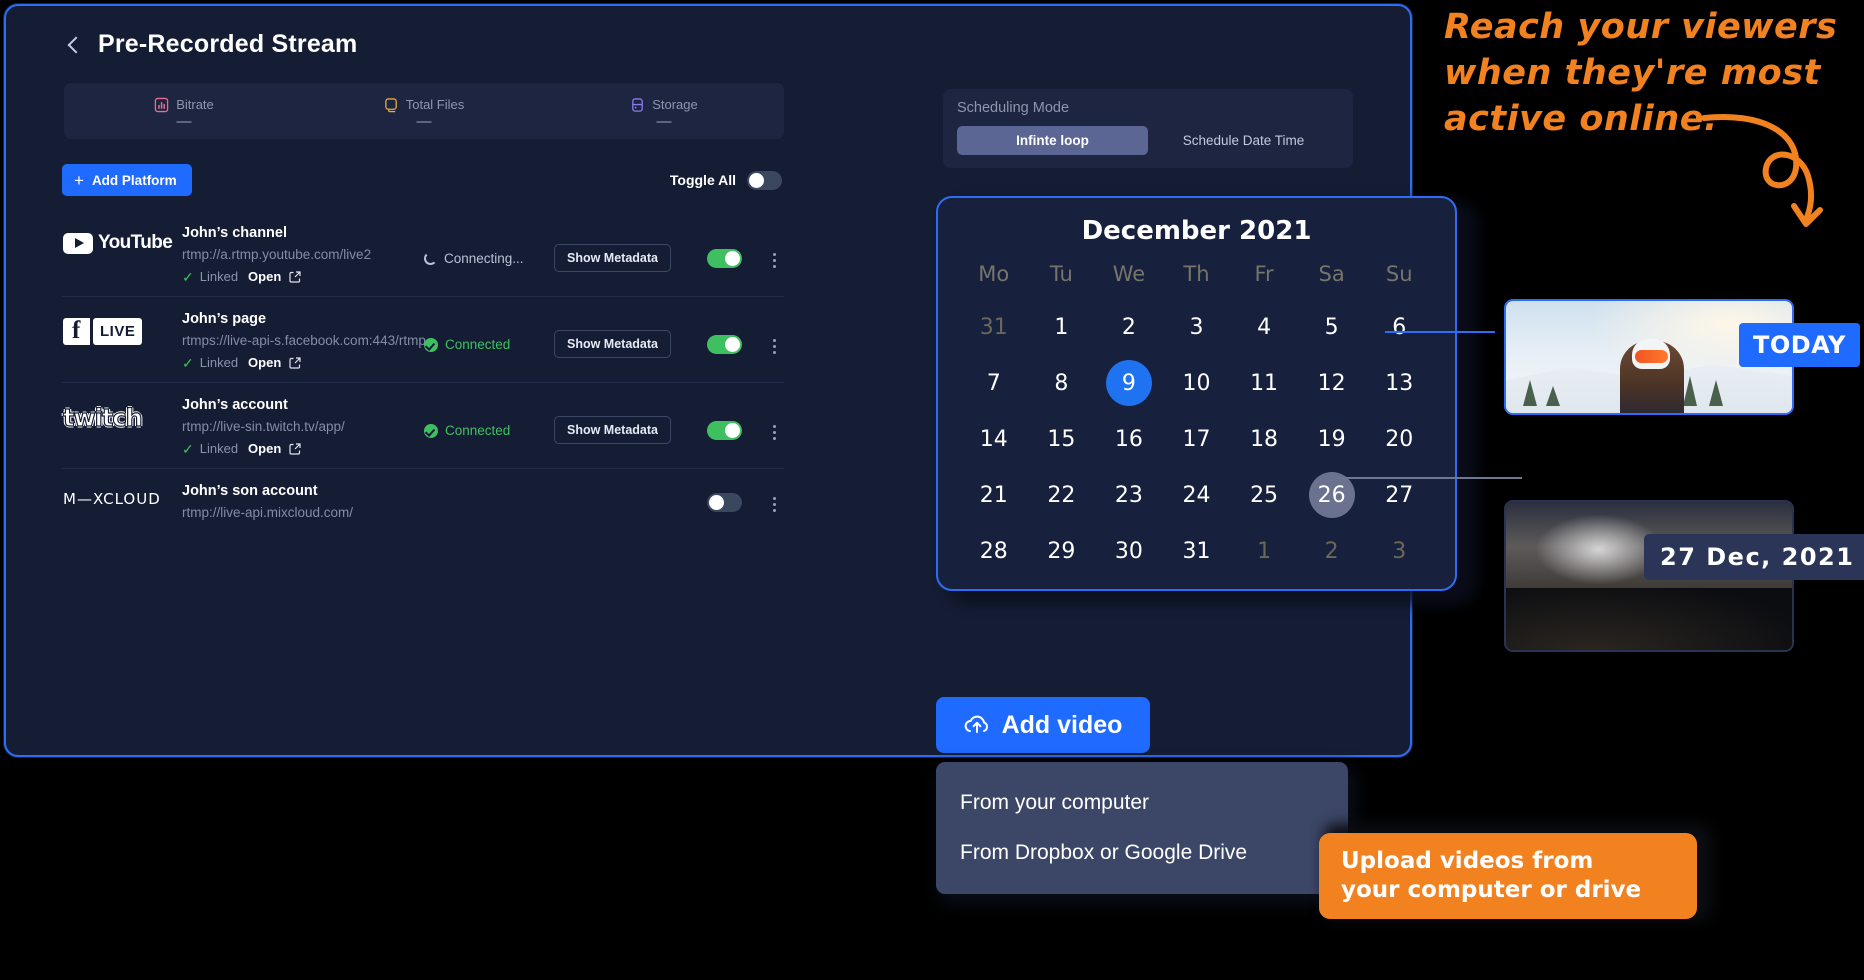 The image size is (1864, 980). I want to click on curved-arrow-icon, so click(1762, 170).